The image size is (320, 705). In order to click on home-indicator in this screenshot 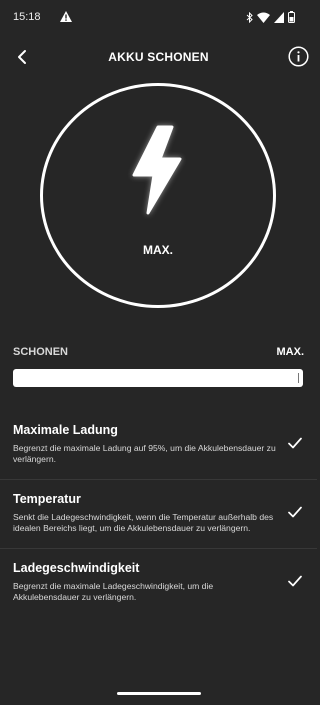, I will do `click(159, 693)`.